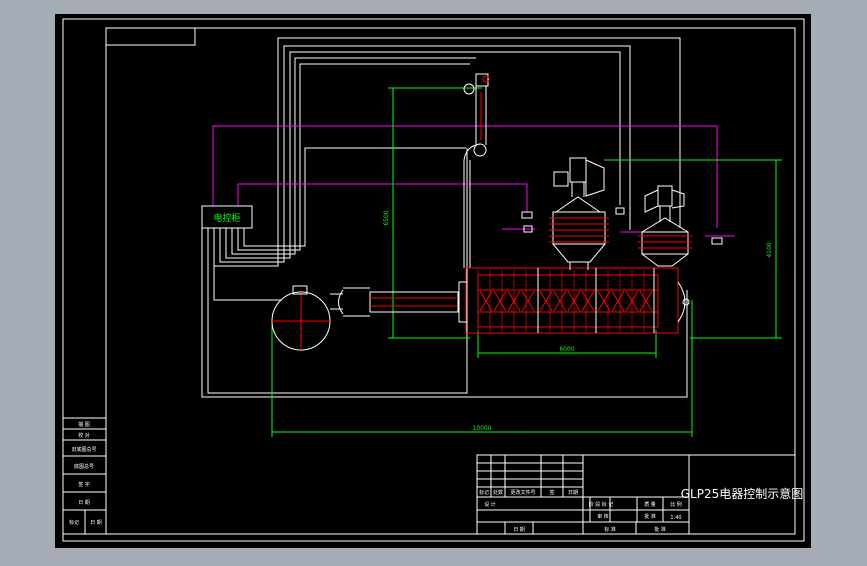 The image size is (867, 566). What do you see at coordinates (742, 493) in the screenshot?
I see `drawing-title: GLP25电器控制示意图` at bounding box center [742, 493].